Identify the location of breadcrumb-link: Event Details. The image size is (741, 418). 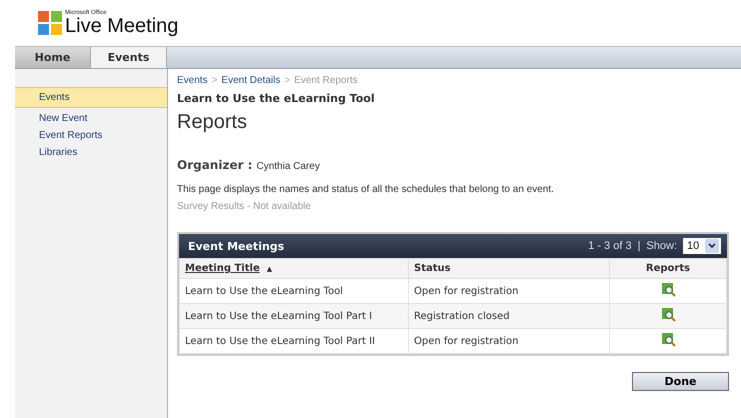
(250, 80).